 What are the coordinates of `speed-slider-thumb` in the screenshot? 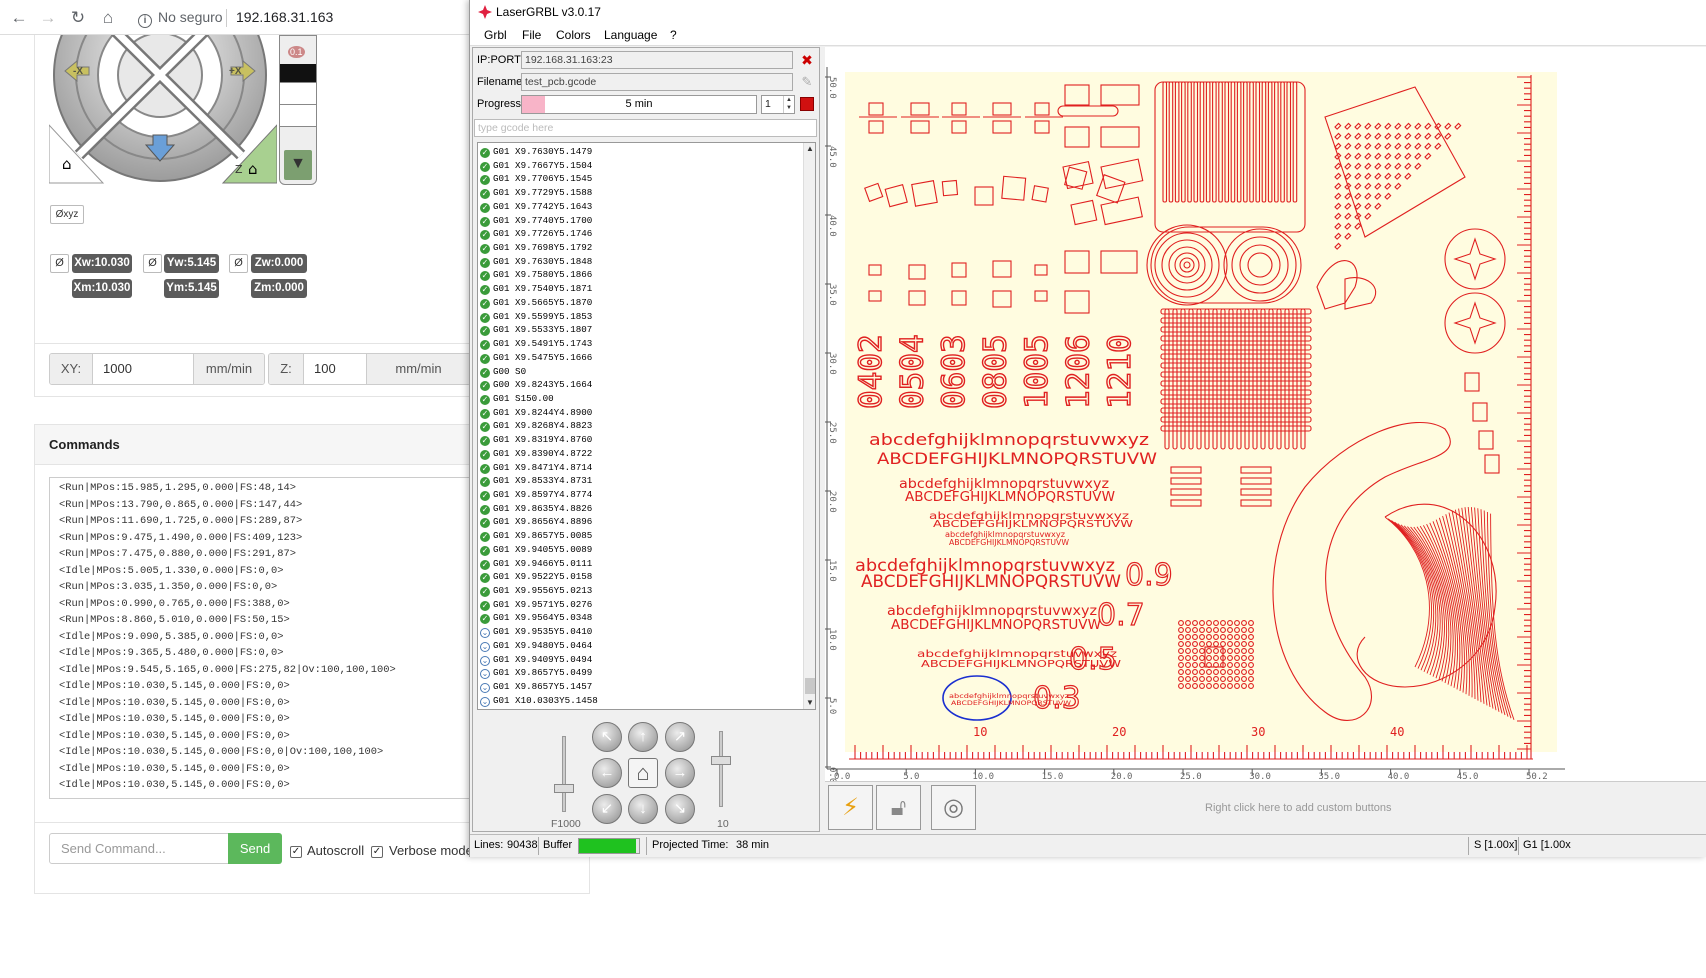 It's located at (564, 788).